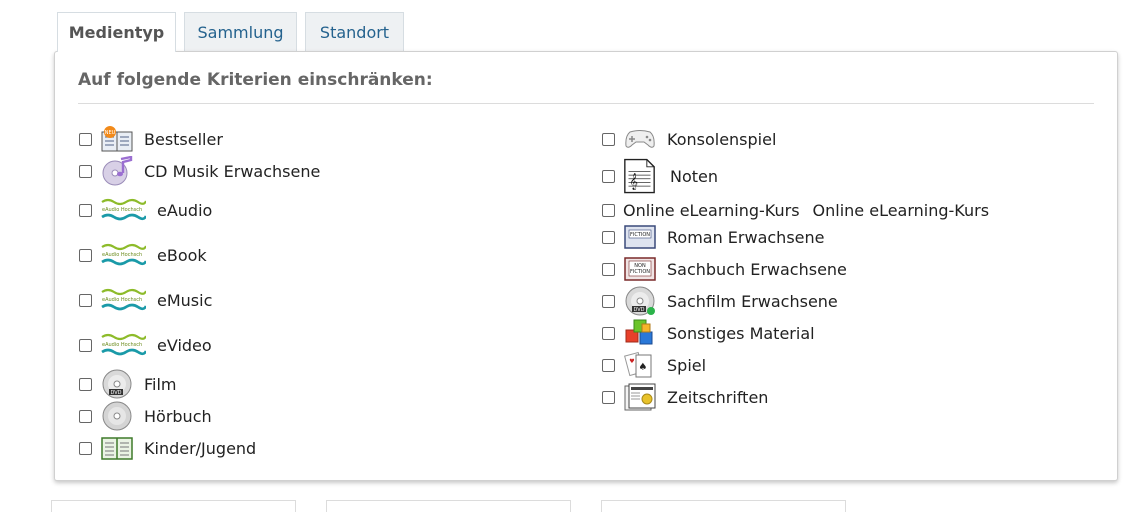 The image size is (1123, 512). I want to click on filter-label: Zeitschriften, so click(718, 397).